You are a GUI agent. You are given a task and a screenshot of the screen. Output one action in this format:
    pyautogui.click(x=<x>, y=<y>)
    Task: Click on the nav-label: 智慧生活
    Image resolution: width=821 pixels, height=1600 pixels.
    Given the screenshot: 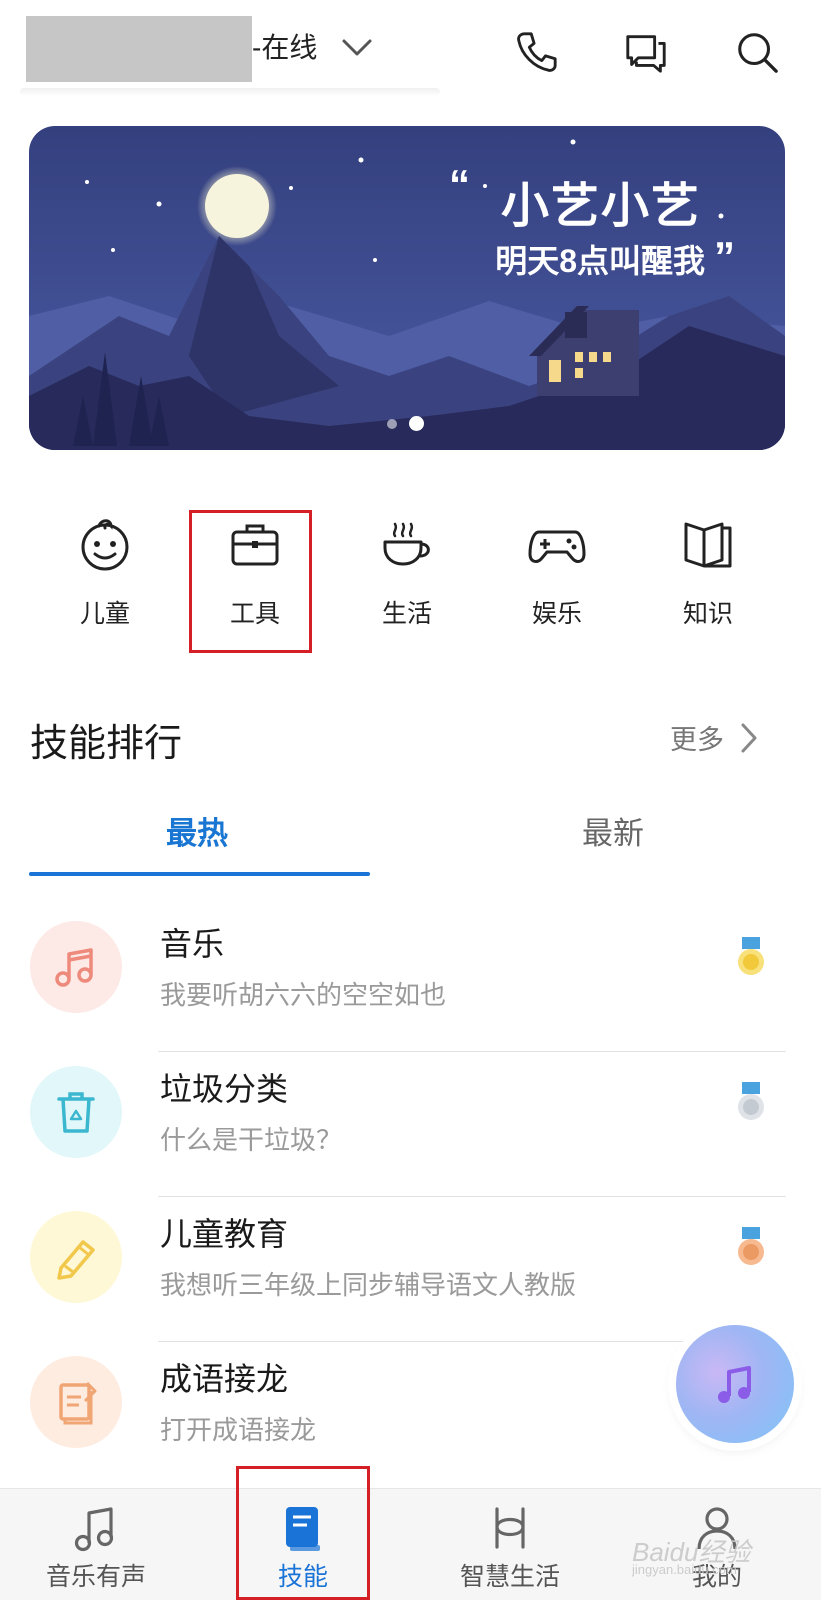 What is the action you would take?
    pyautogui.click(x=509, y=1577)
    